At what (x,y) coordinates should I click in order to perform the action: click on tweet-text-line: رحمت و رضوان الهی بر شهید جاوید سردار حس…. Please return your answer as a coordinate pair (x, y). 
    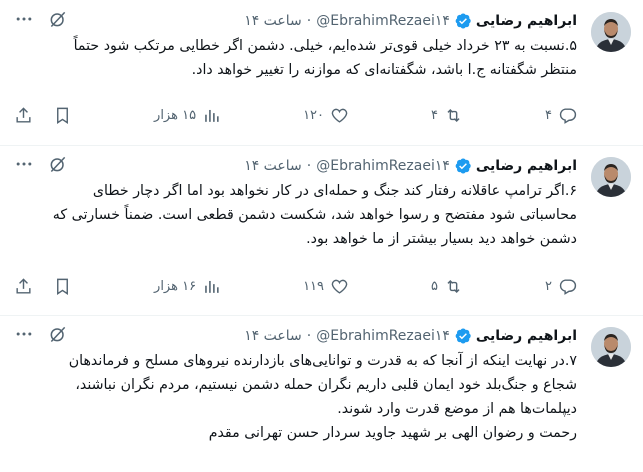
    Looking at the image, I should click on (392, 433).